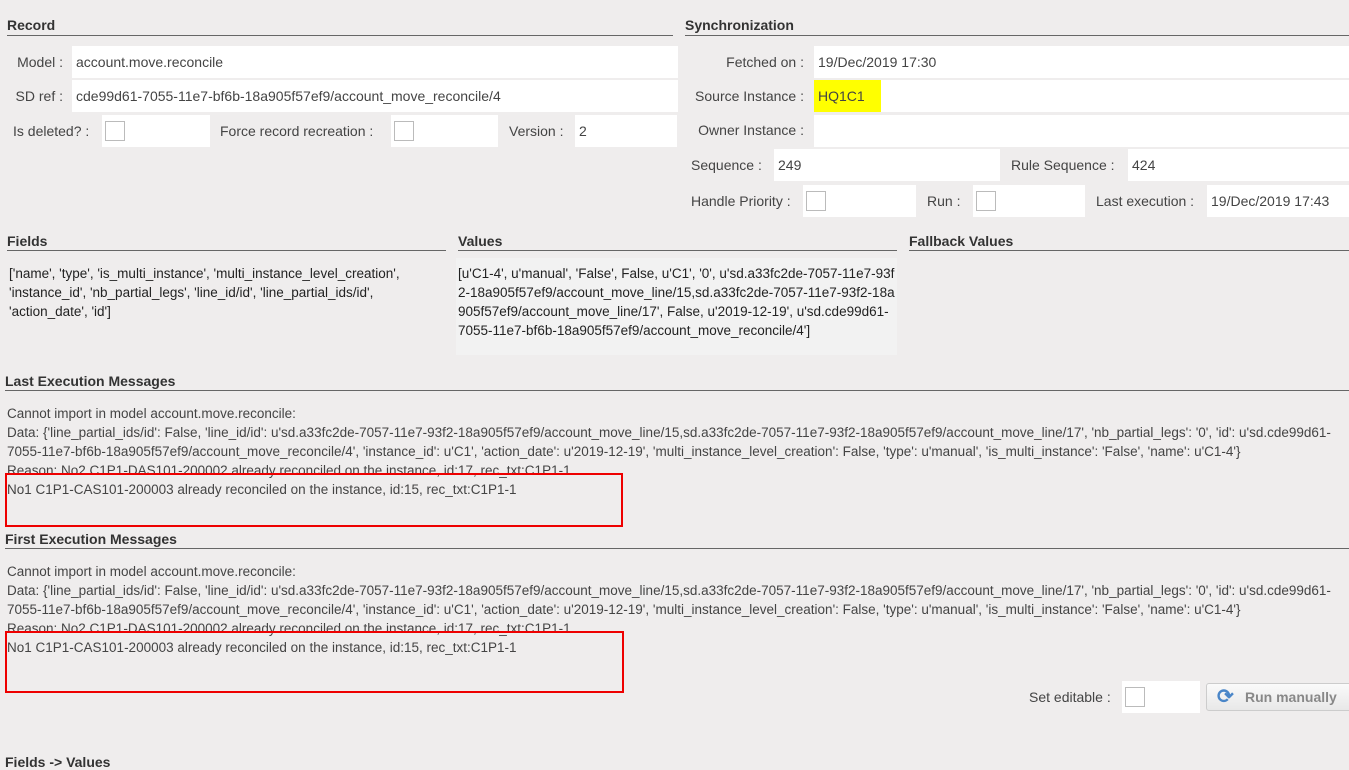  I want to click on run-manually-label: Run manually, so click(1291, 697).